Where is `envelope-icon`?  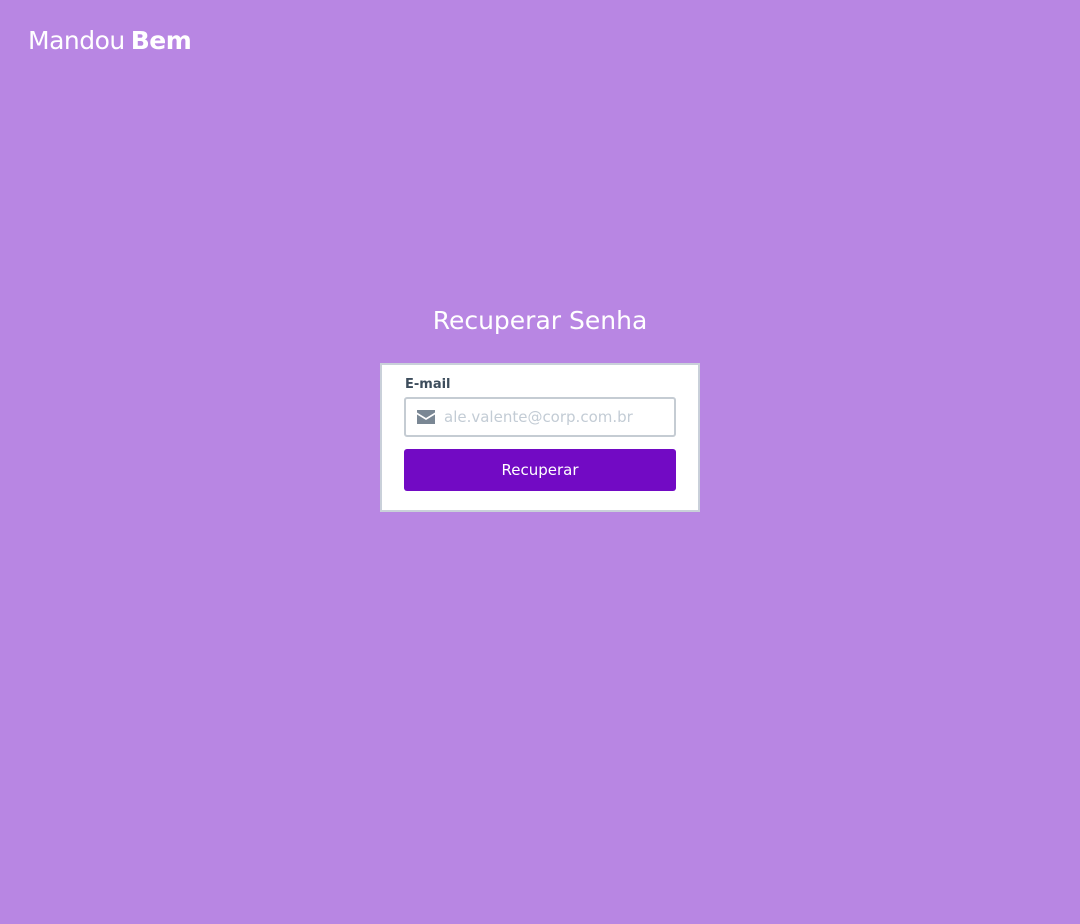
envelope-icon is located at coordinates (426, 417).